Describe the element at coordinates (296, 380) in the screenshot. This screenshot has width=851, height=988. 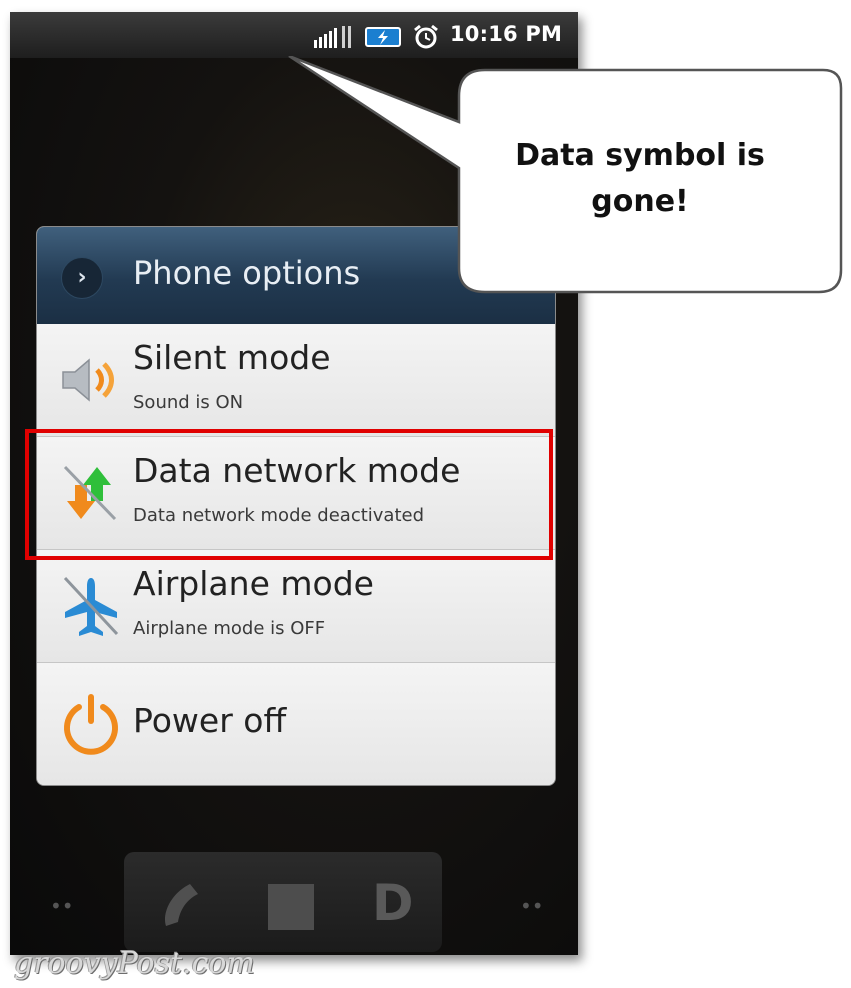
I see `option-silent-mode: Silent mode Sound is ON` at that location.